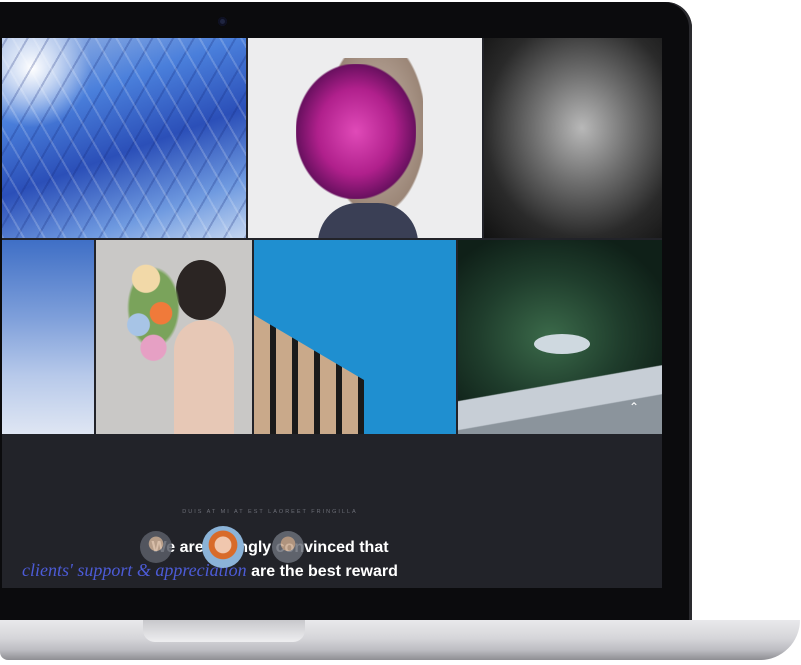 This screenshot has height=665, width=801. Describe the element at coordinates (174, 337) in the screenshot. I see `gallery-image-floral-head` at that location.